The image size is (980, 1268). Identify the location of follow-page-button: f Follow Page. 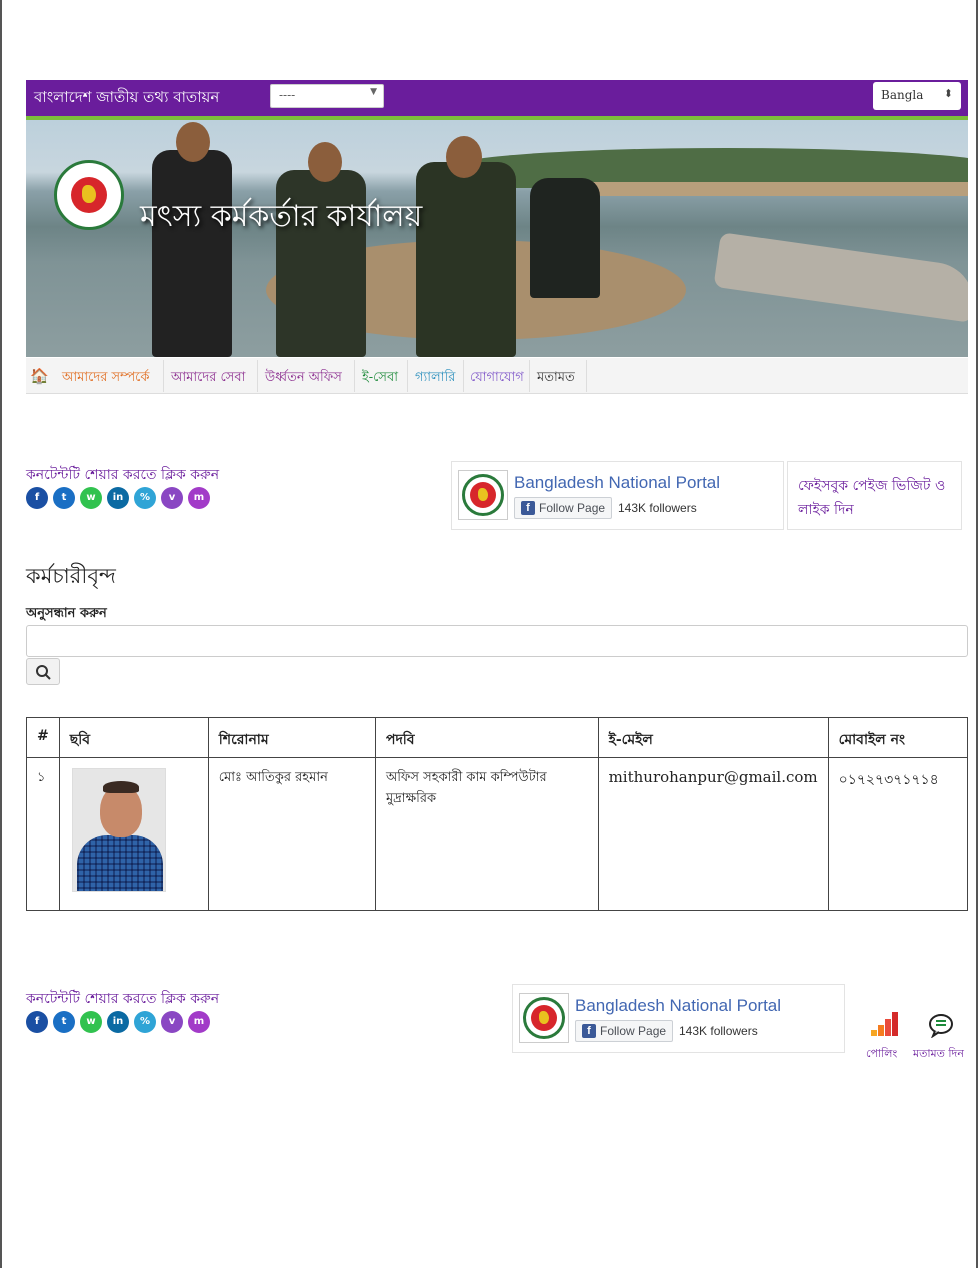
(563, 508).